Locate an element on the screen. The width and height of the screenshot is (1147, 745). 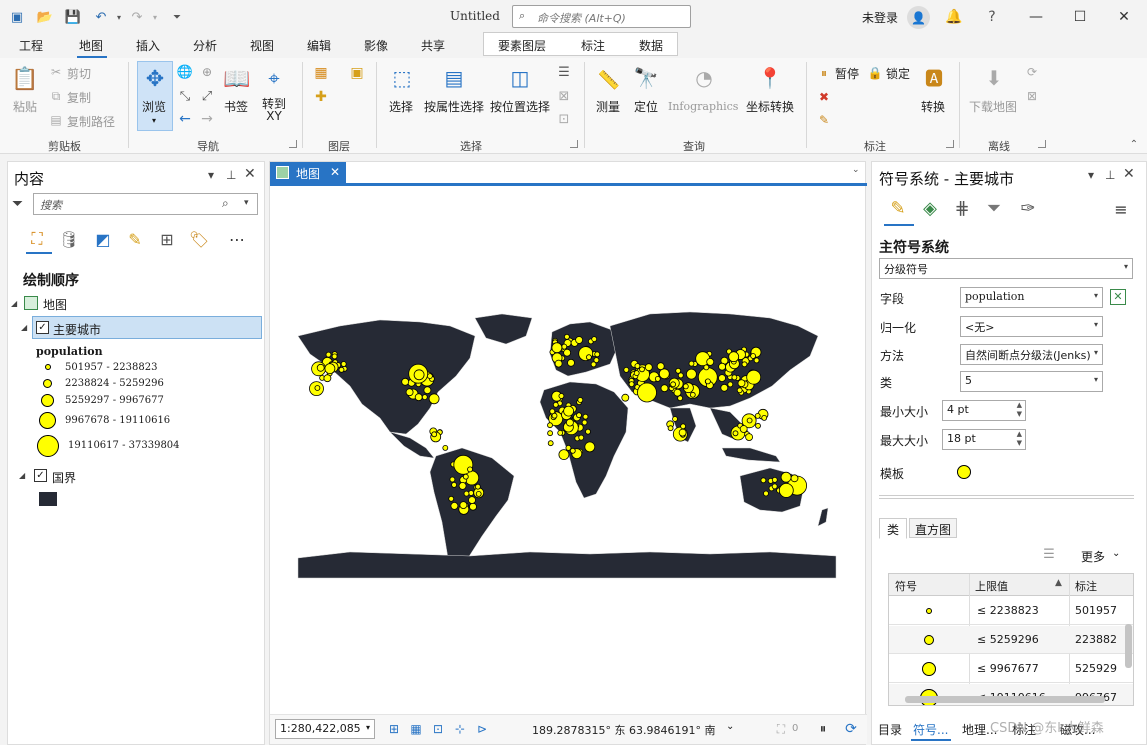
clear-selection-icon: ⊠ is located at coordinates (564, 96).